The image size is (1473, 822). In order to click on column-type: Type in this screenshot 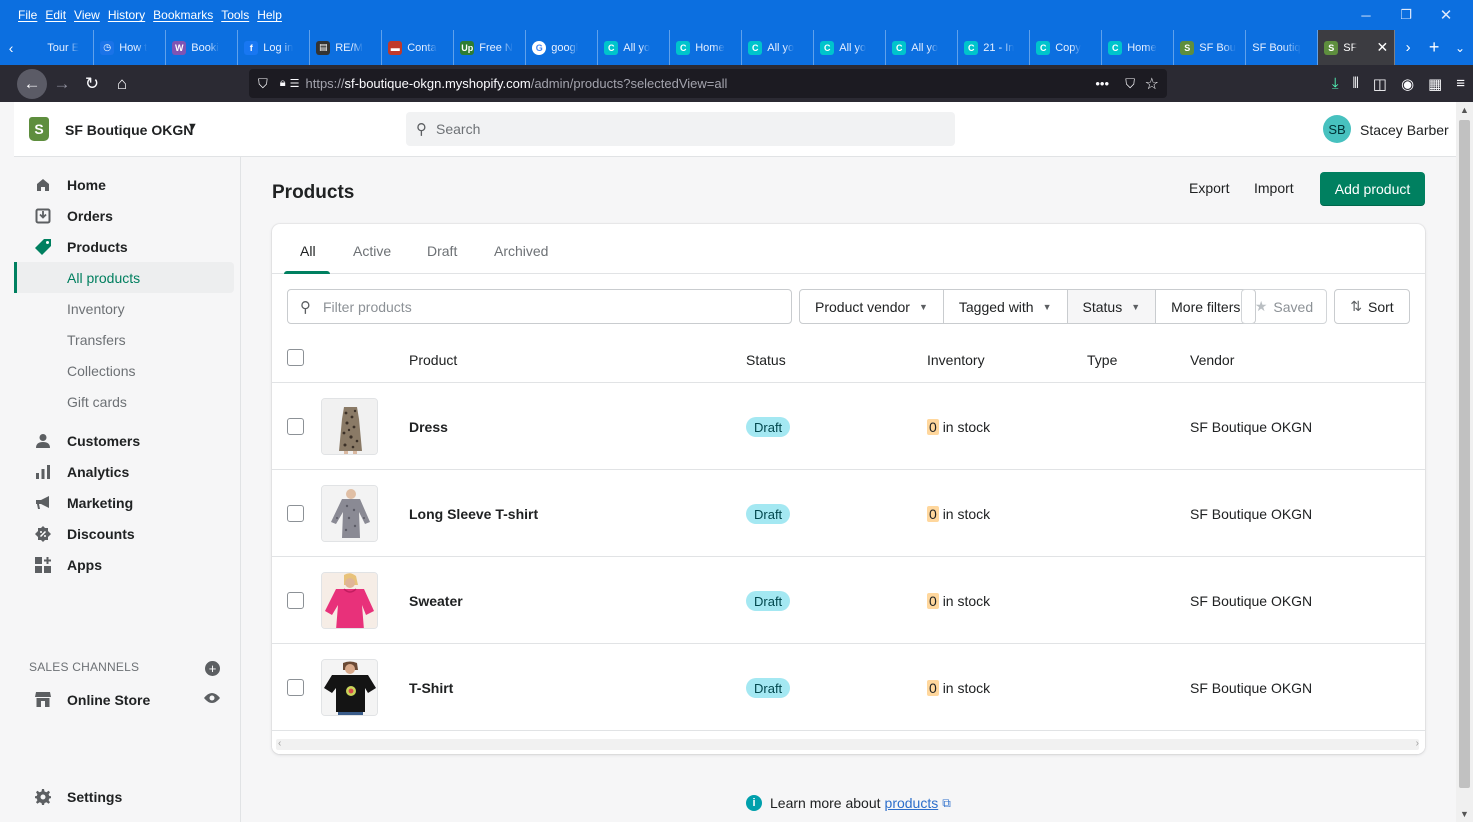, I will do `click(1102, 360)`.